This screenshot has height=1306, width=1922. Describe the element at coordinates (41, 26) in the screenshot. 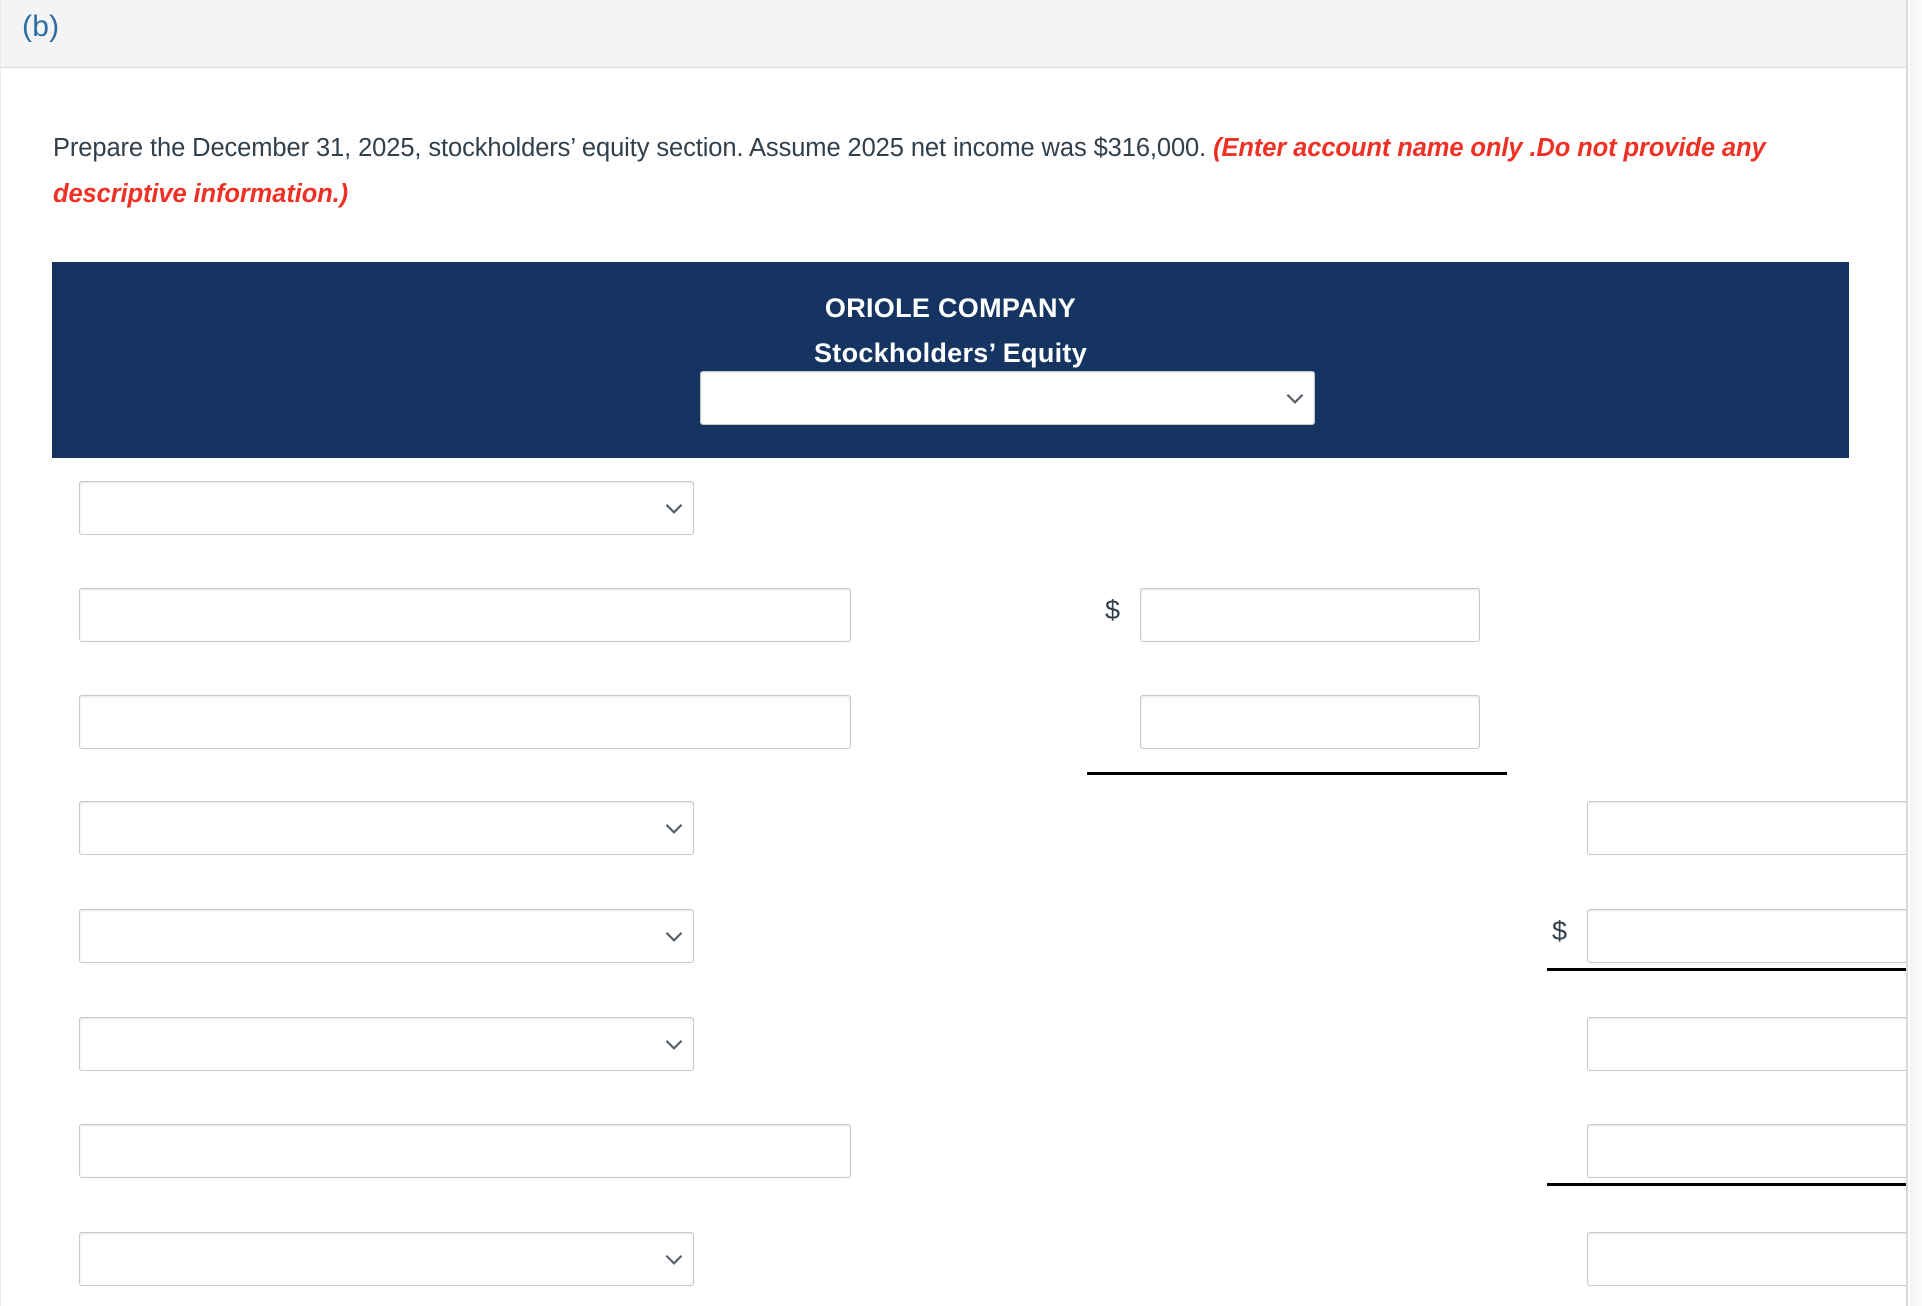

I see `part-label: (b)` at that location.